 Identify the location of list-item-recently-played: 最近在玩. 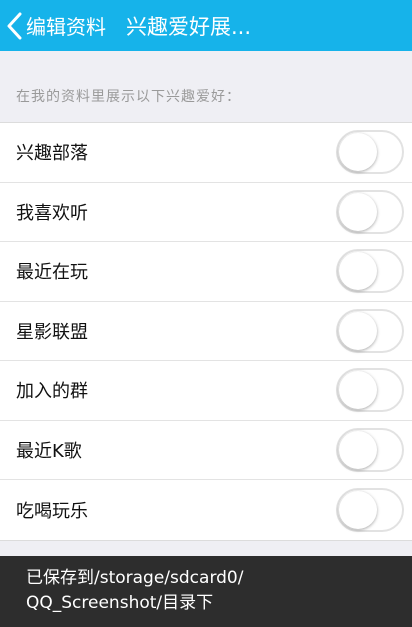
(206, 272).